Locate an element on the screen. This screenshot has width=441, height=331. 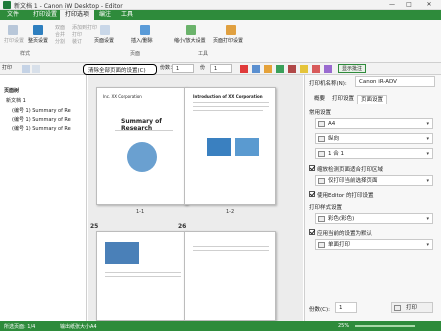
print-button-ribbon: 打印 is located at coordinates (77, 35).